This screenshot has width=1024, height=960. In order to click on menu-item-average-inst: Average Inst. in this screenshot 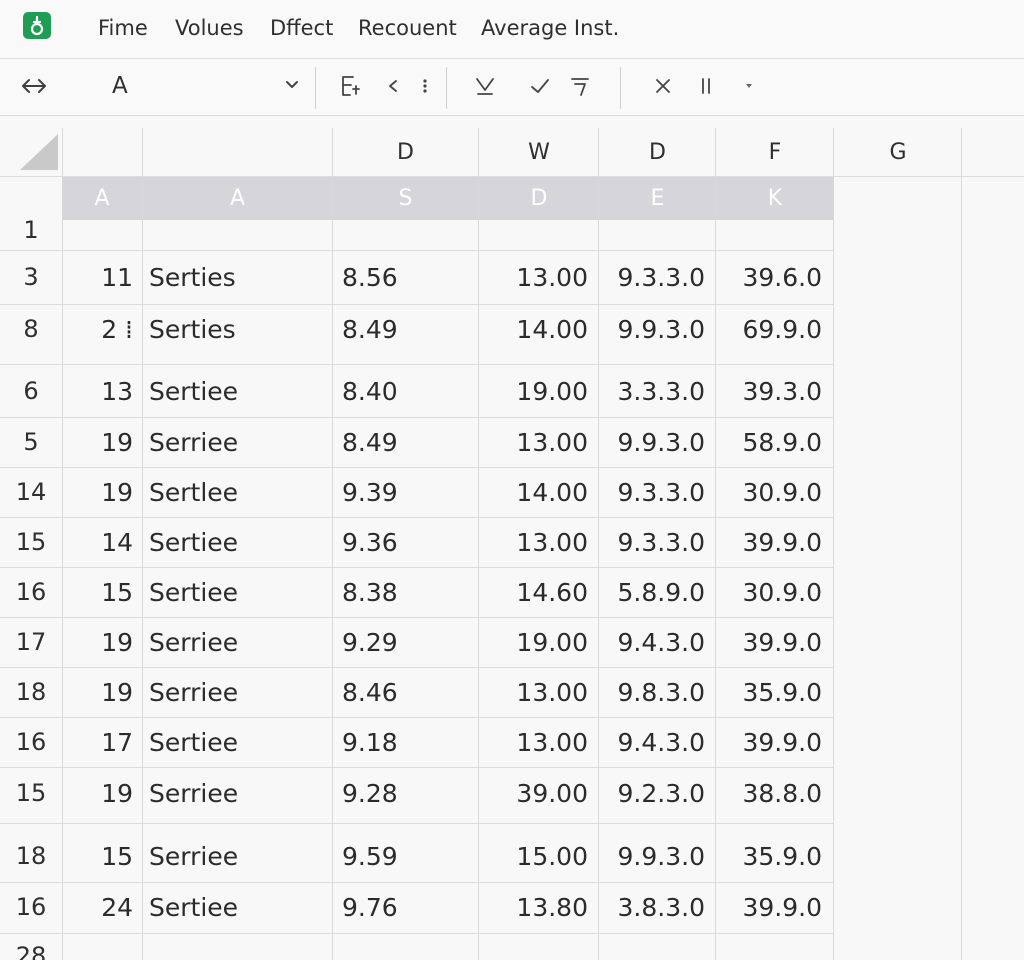, I will do `click(550, 28)`.